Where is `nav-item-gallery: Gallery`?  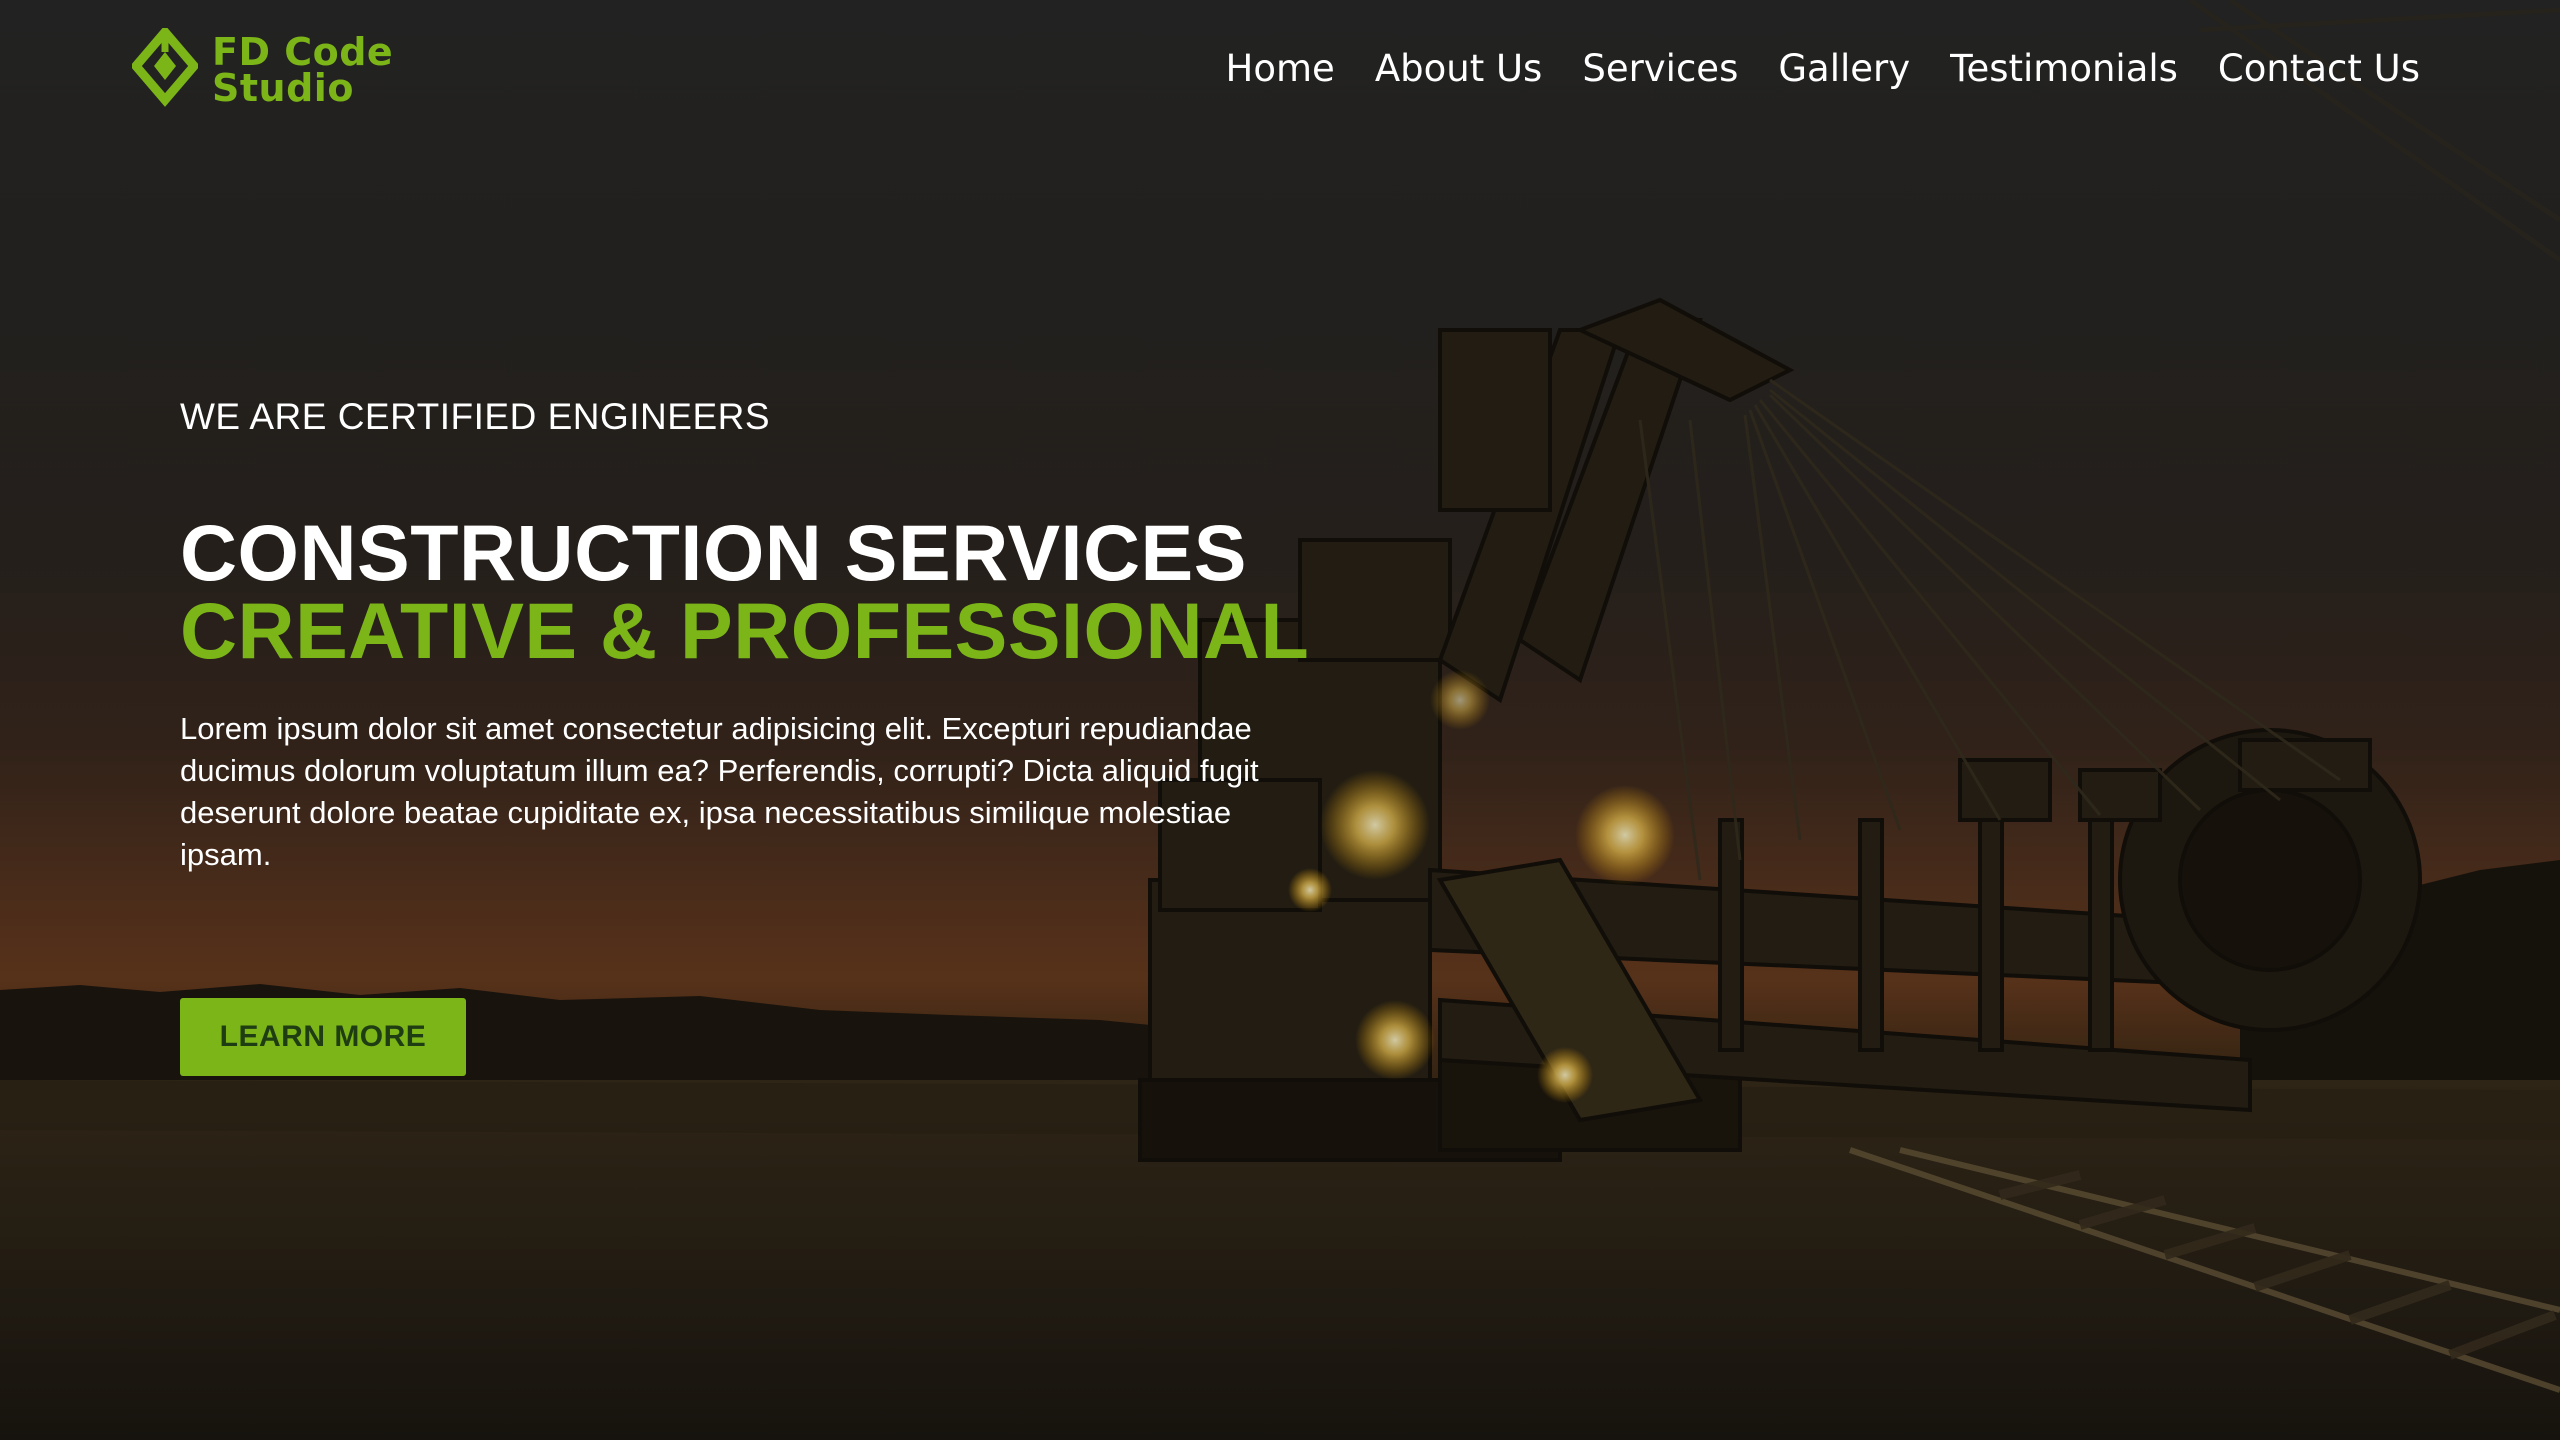 nav-item-gallery: Gallery is located at coordinates (1844, 69).